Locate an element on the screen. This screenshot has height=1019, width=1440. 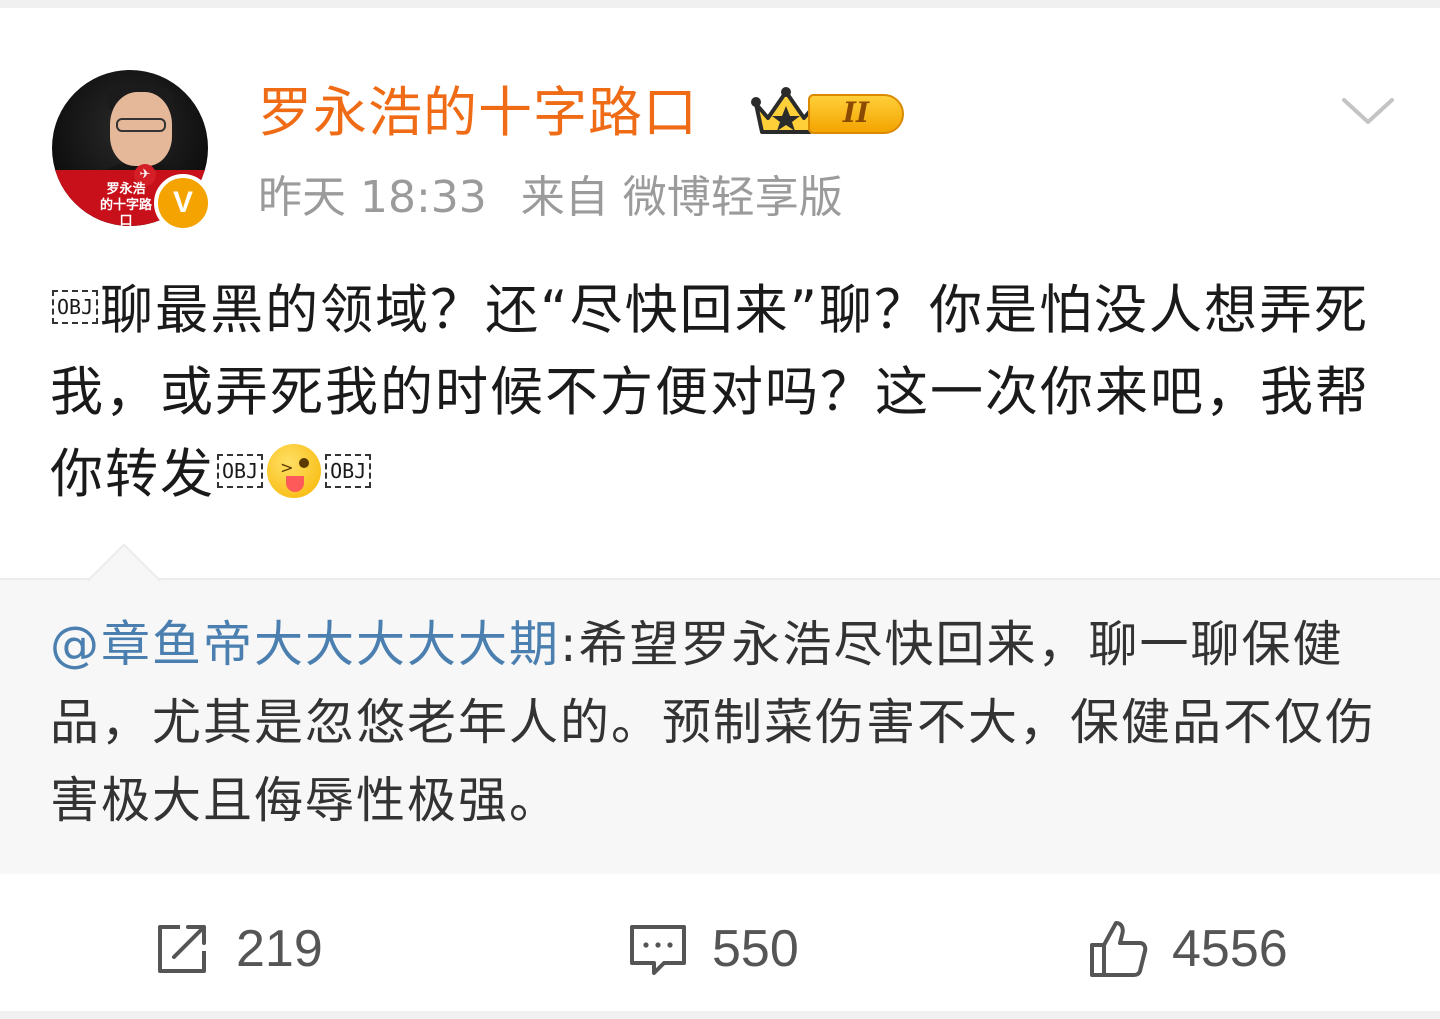
like-count: 4556 is located at coordinates (1230, 949).